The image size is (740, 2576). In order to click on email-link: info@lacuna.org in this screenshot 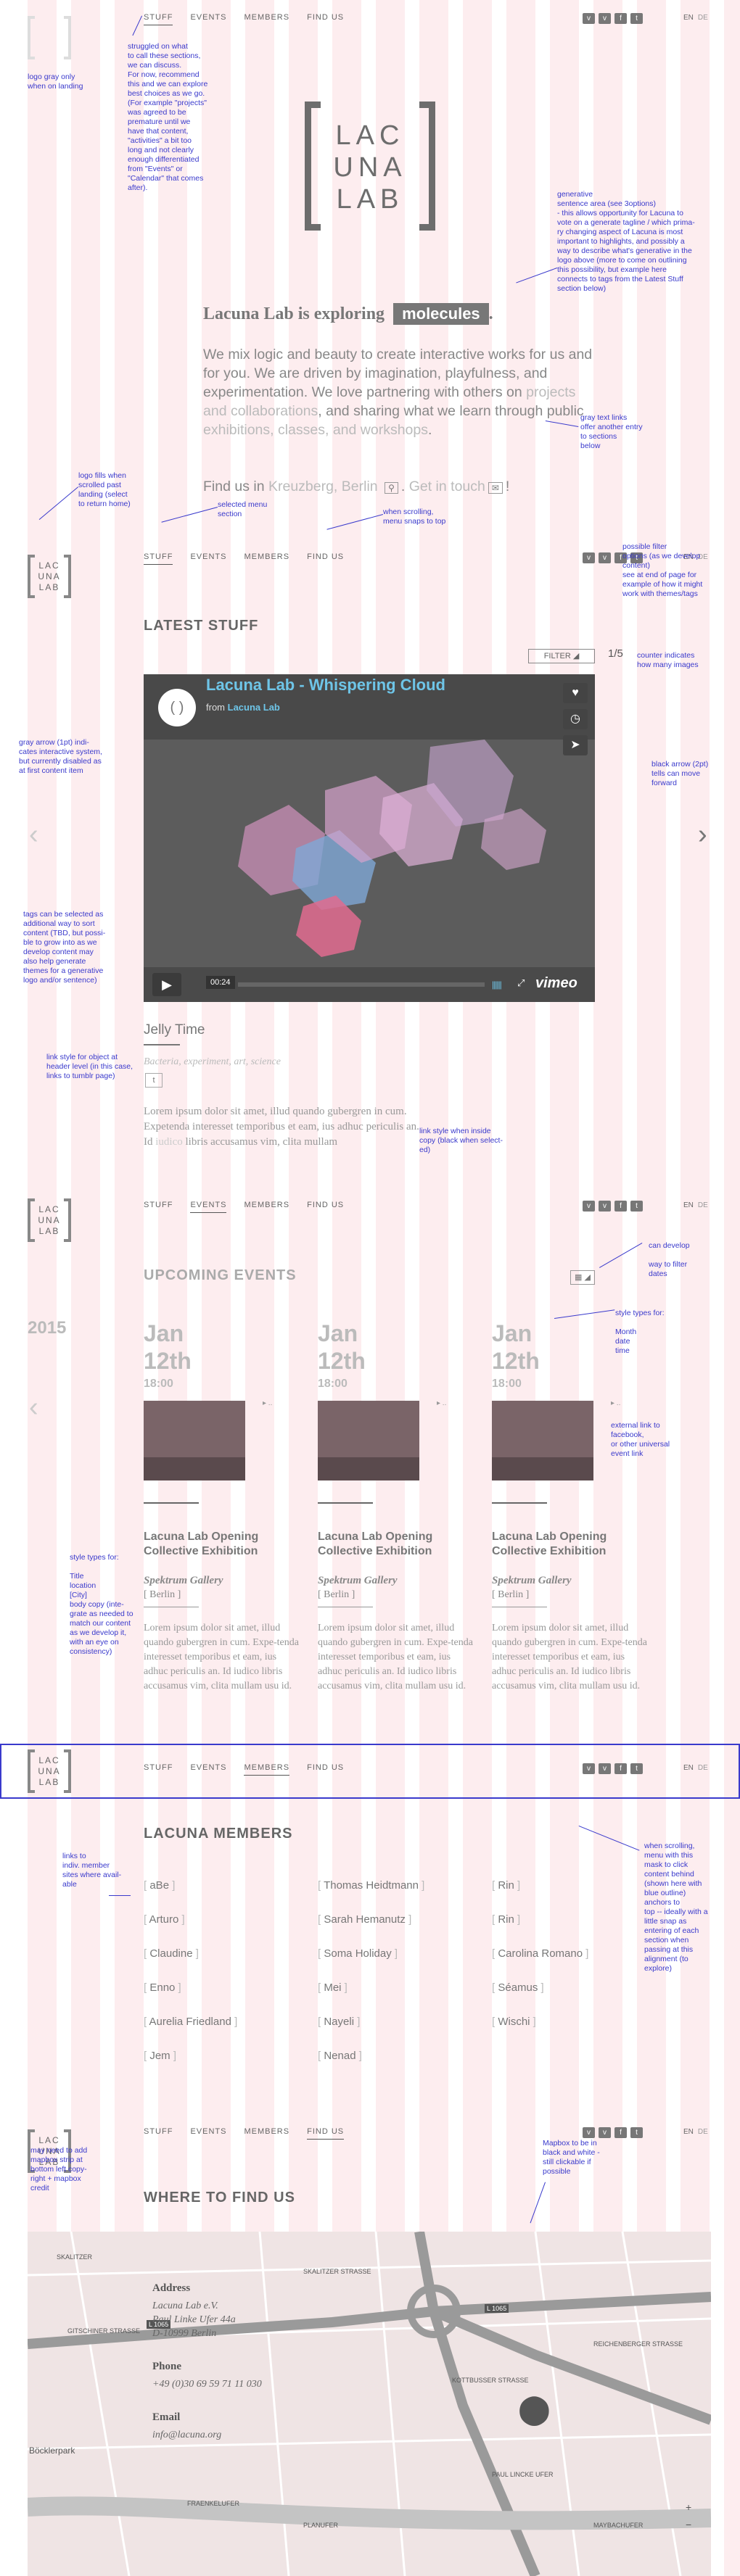, I will do `click(207, 2435)`.